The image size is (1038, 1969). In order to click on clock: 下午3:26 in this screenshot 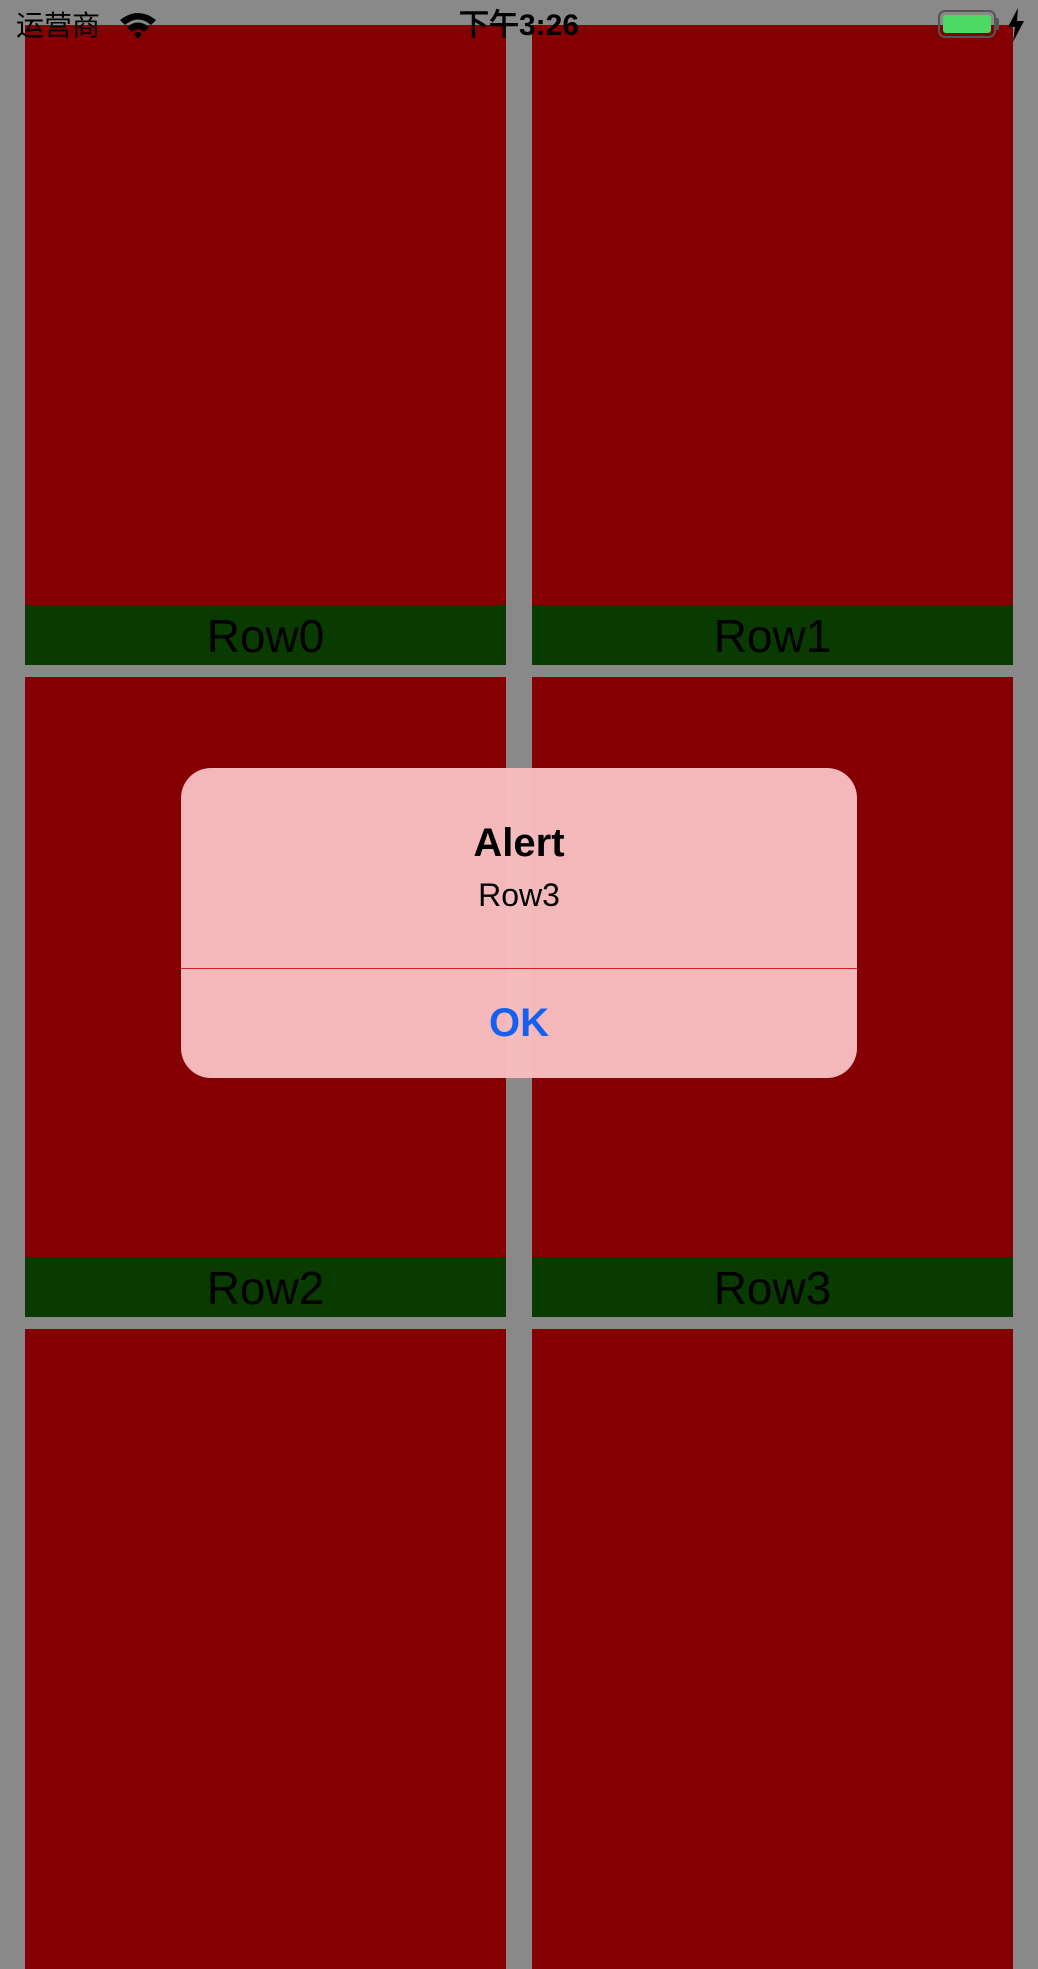, I will do `click(519, 25)`.